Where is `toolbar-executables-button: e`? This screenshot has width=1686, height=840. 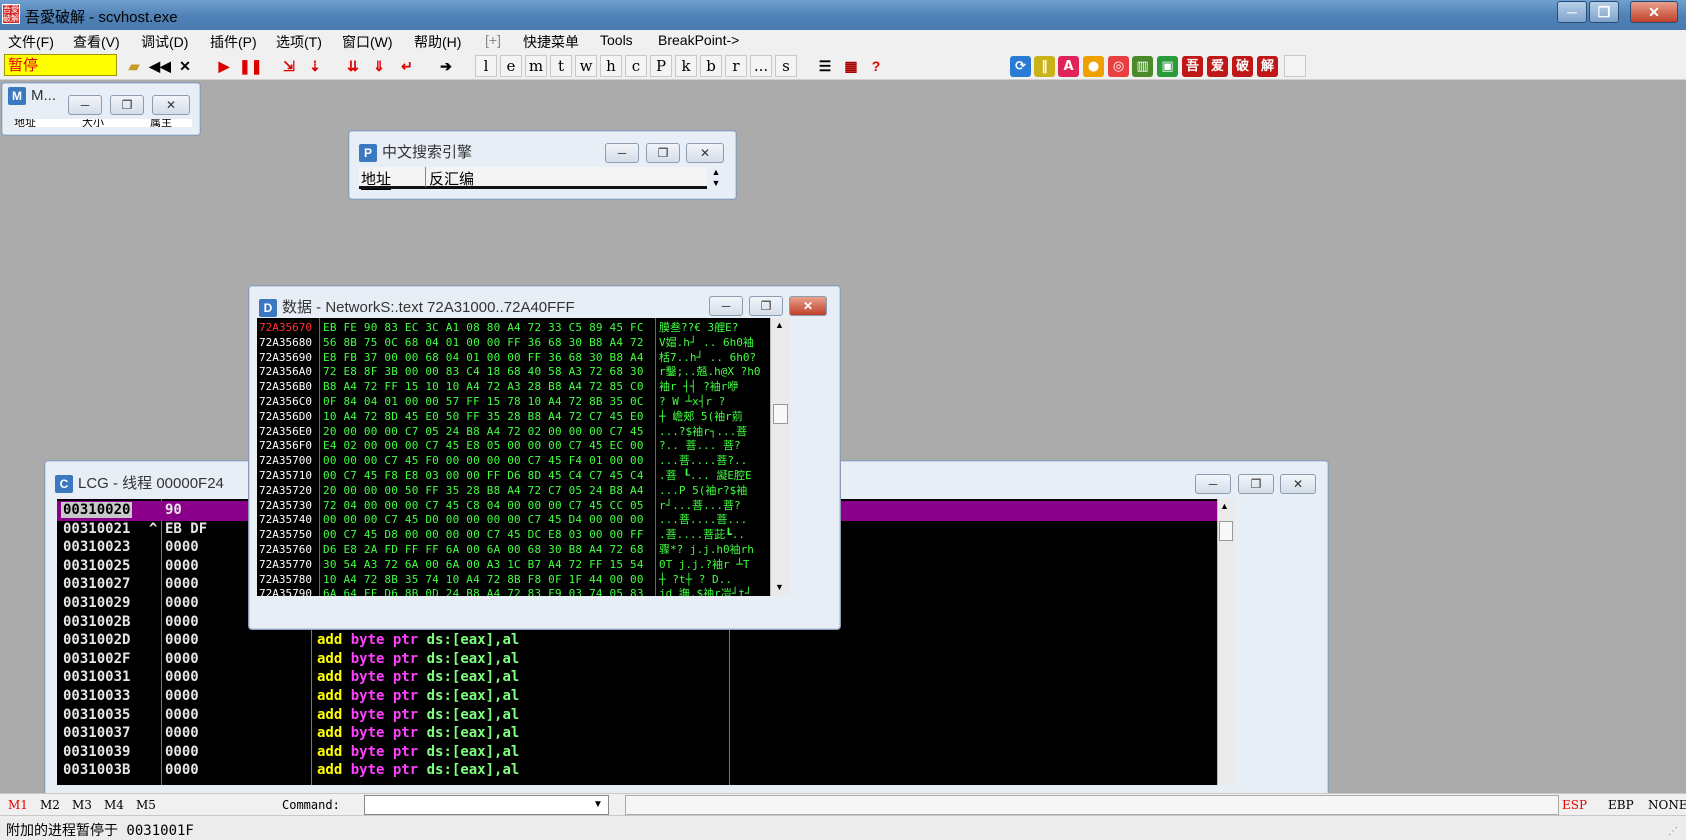
toolbar-executables-button: e is located at coordinates (511, 66).